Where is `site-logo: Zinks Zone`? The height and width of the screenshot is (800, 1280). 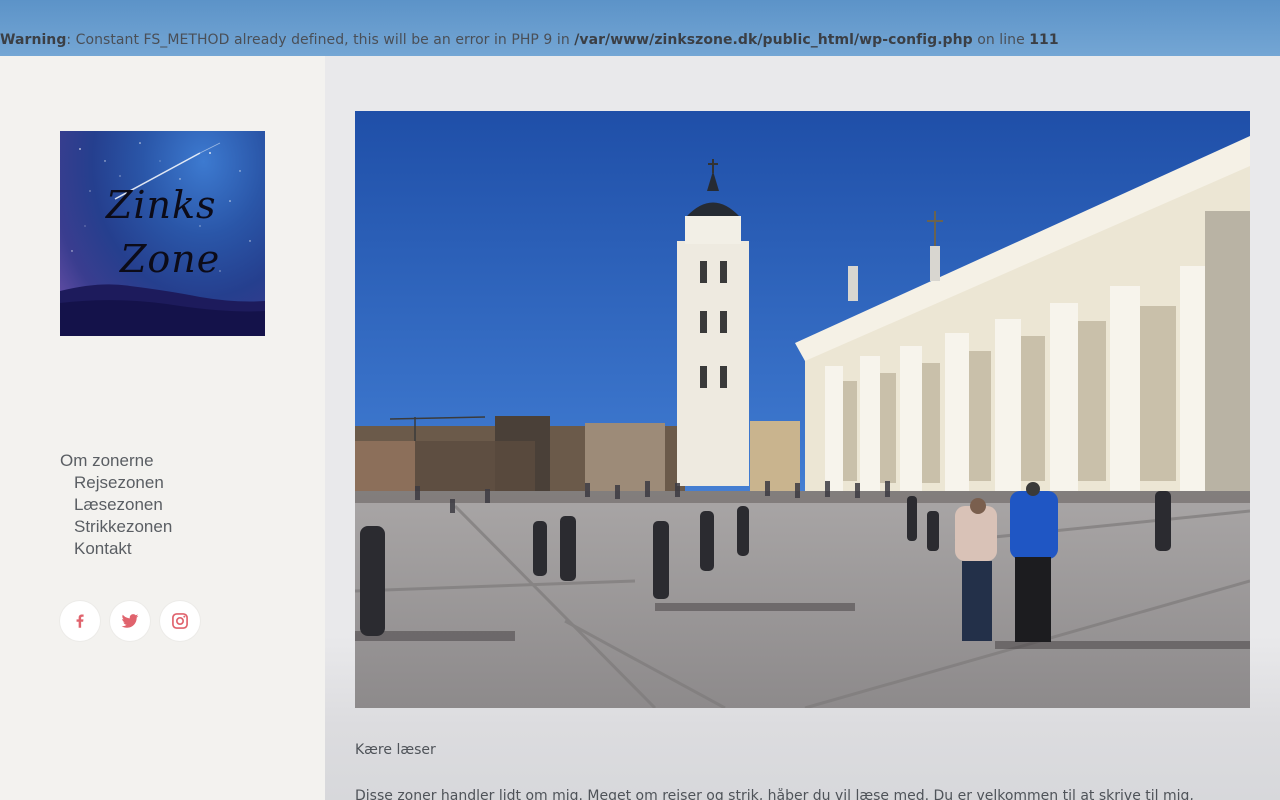 site-logo: Zinks Zone is located at coordinates (162, 233).